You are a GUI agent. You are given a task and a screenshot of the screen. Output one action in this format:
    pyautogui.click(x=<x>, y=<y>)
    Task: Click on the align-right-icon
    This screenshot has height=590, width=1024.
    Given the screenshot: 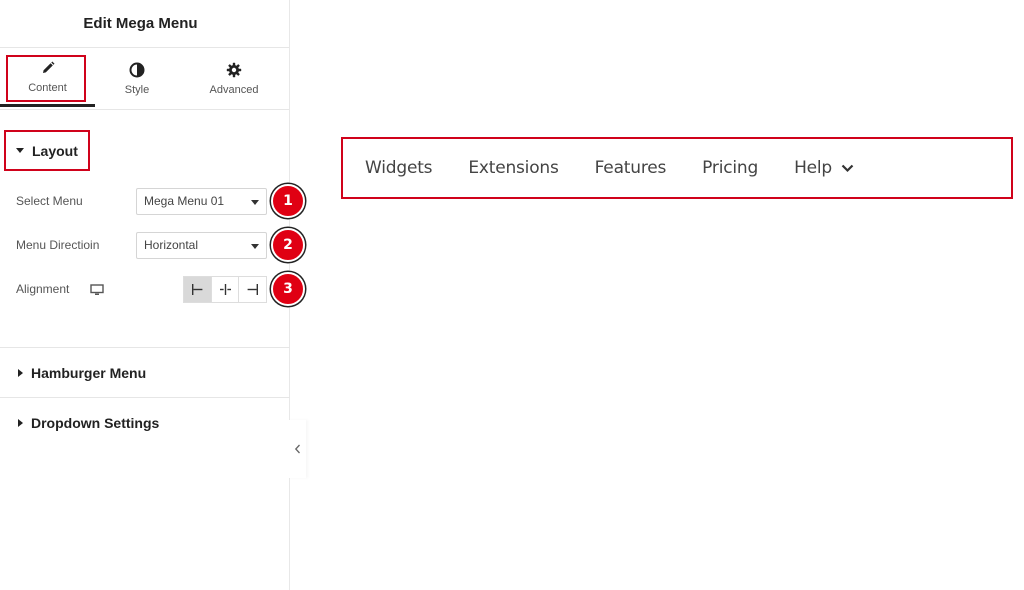 What is the action you would take?
    pyautogui.click(x=253, y=289)
    